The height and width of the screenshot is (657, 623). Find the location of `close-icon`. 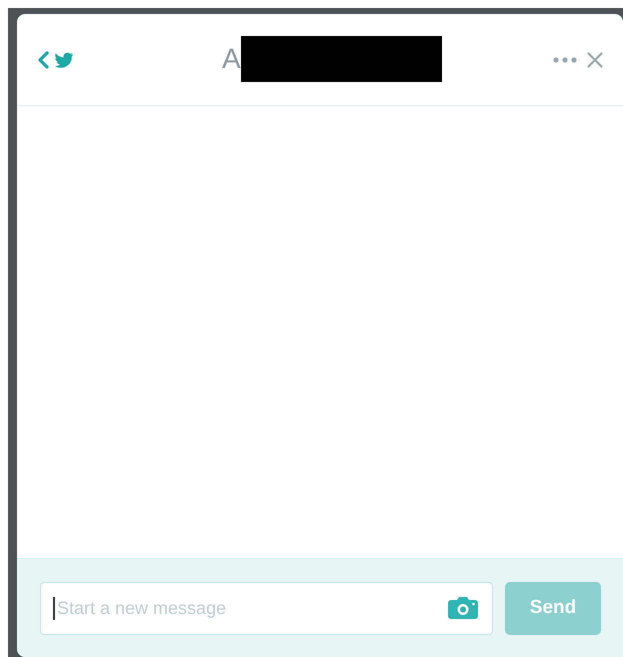

close-icon is located at coordinates (595, 60).